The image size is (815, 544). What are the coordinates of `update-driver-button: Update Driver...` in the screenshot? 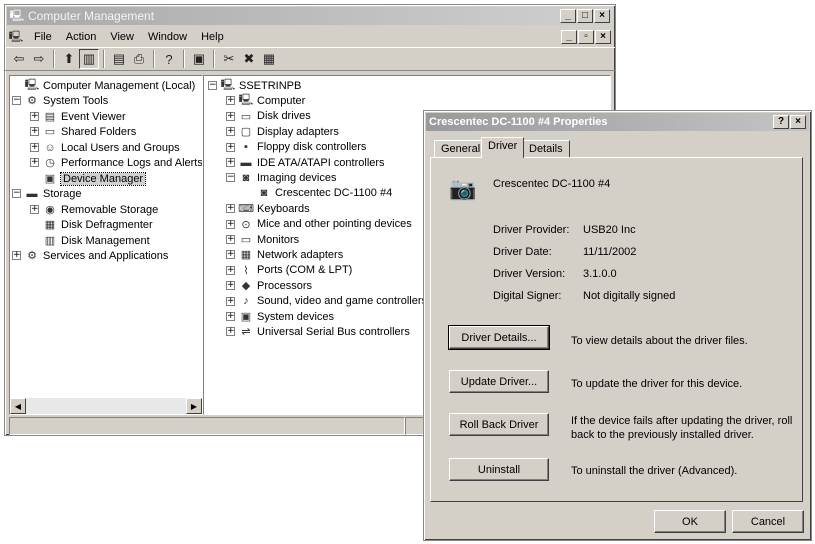 It's located at (499, 381).